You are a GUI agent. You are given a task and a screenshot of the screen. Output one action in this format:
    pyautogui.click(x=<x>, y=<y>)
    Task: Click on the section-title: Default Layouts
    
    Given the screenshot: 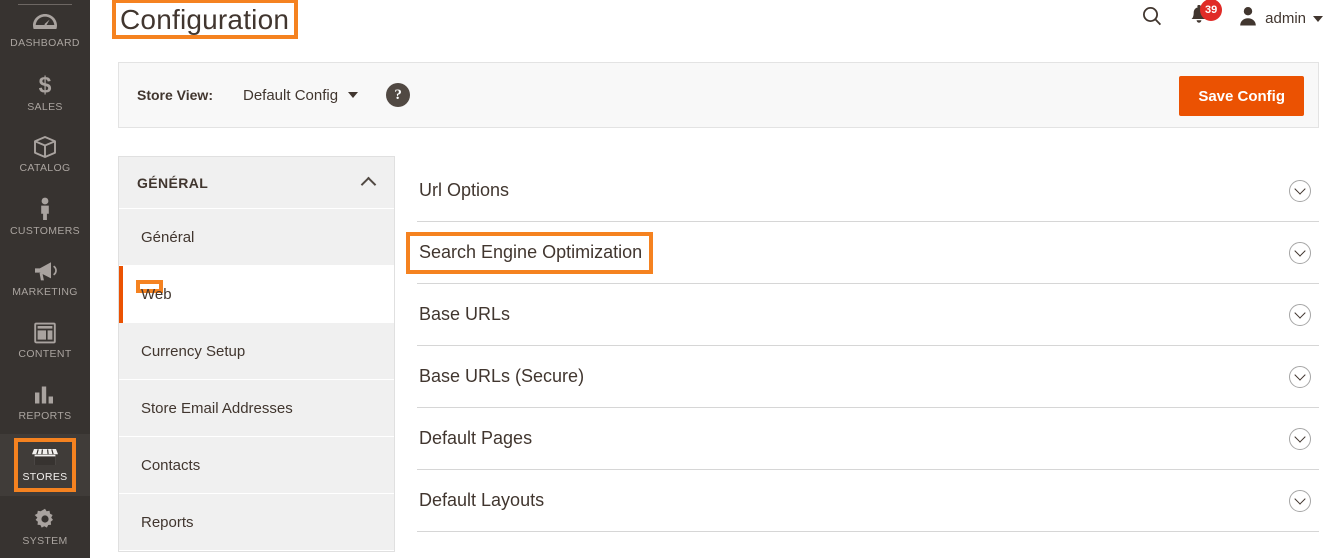 What is the action you would take?
    pyautogui.click(x=481, y=500)
    